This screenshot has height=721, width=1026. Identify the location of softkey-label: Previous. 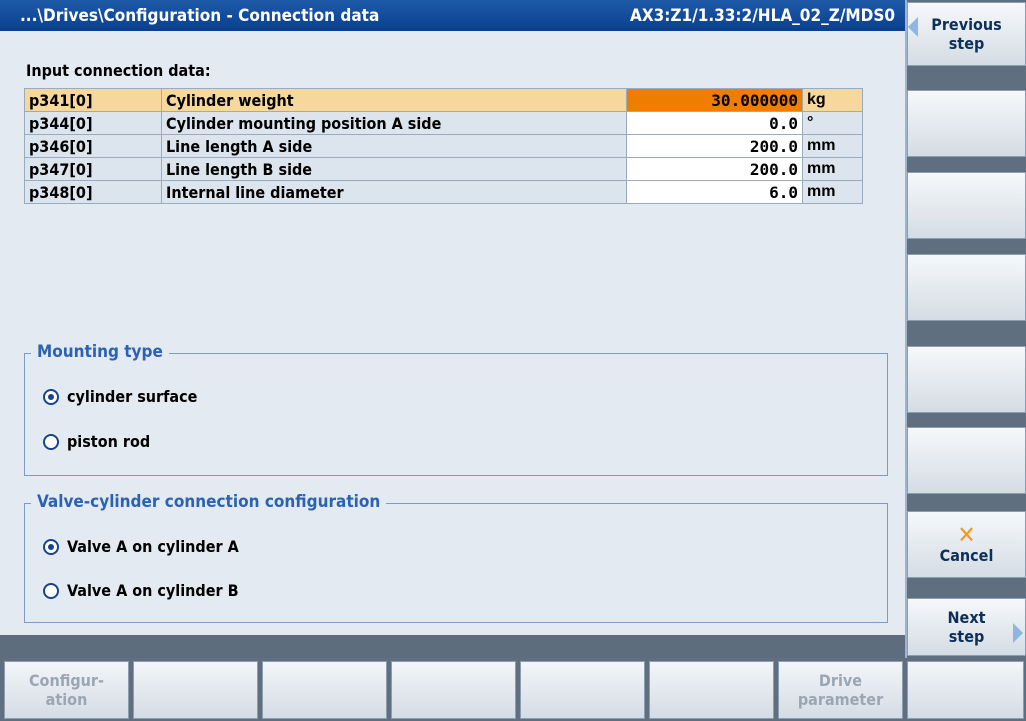
(966, 24).